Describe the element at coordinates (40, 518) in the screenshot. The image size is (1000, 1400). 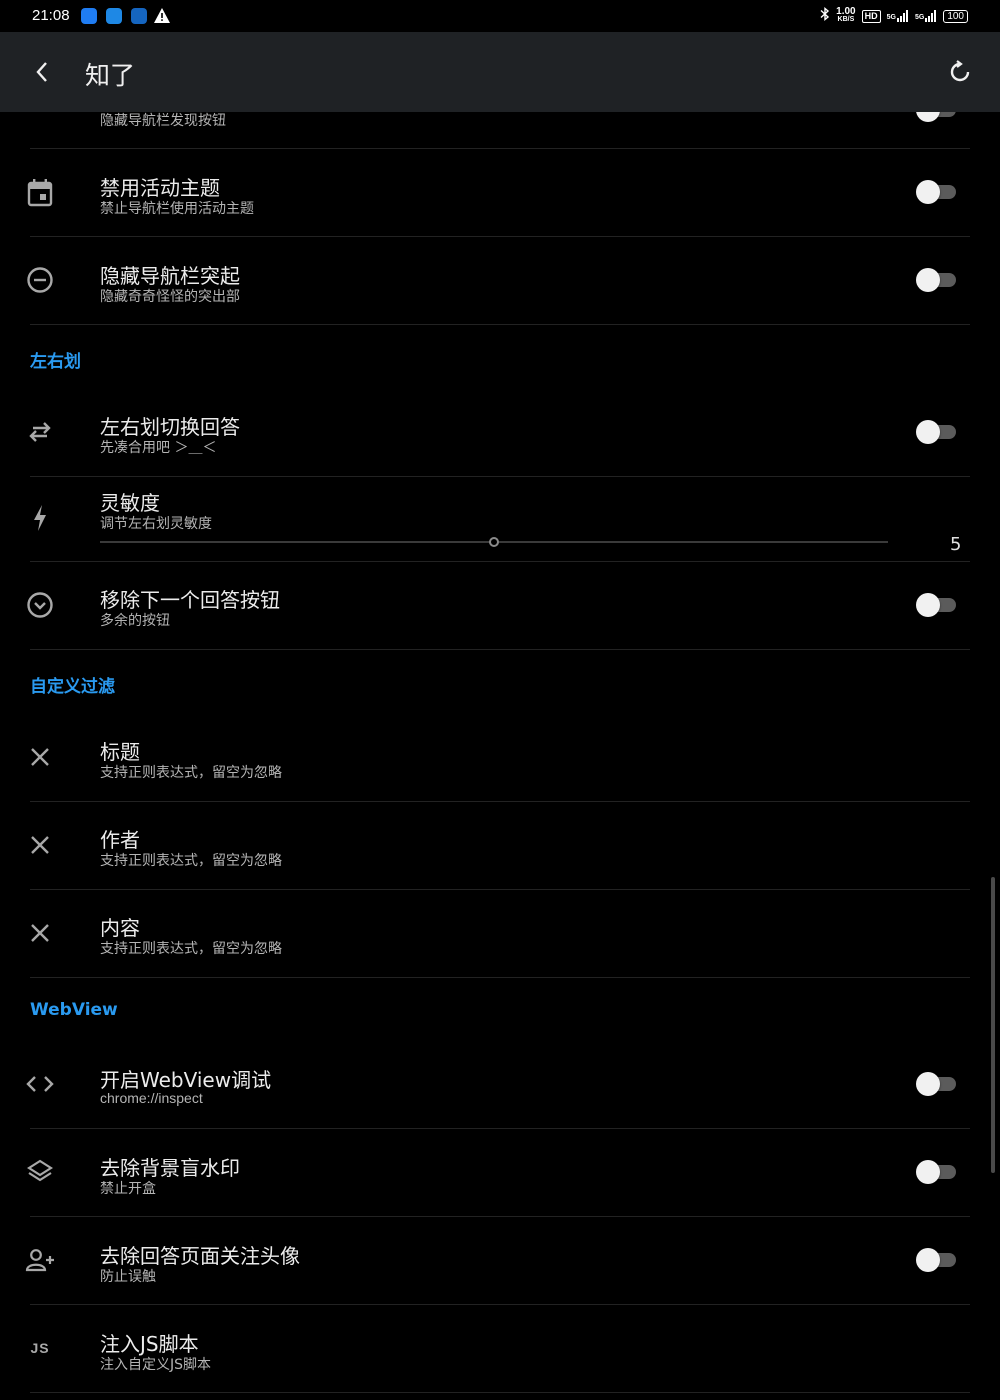
I see `lightning-icon` at that location.